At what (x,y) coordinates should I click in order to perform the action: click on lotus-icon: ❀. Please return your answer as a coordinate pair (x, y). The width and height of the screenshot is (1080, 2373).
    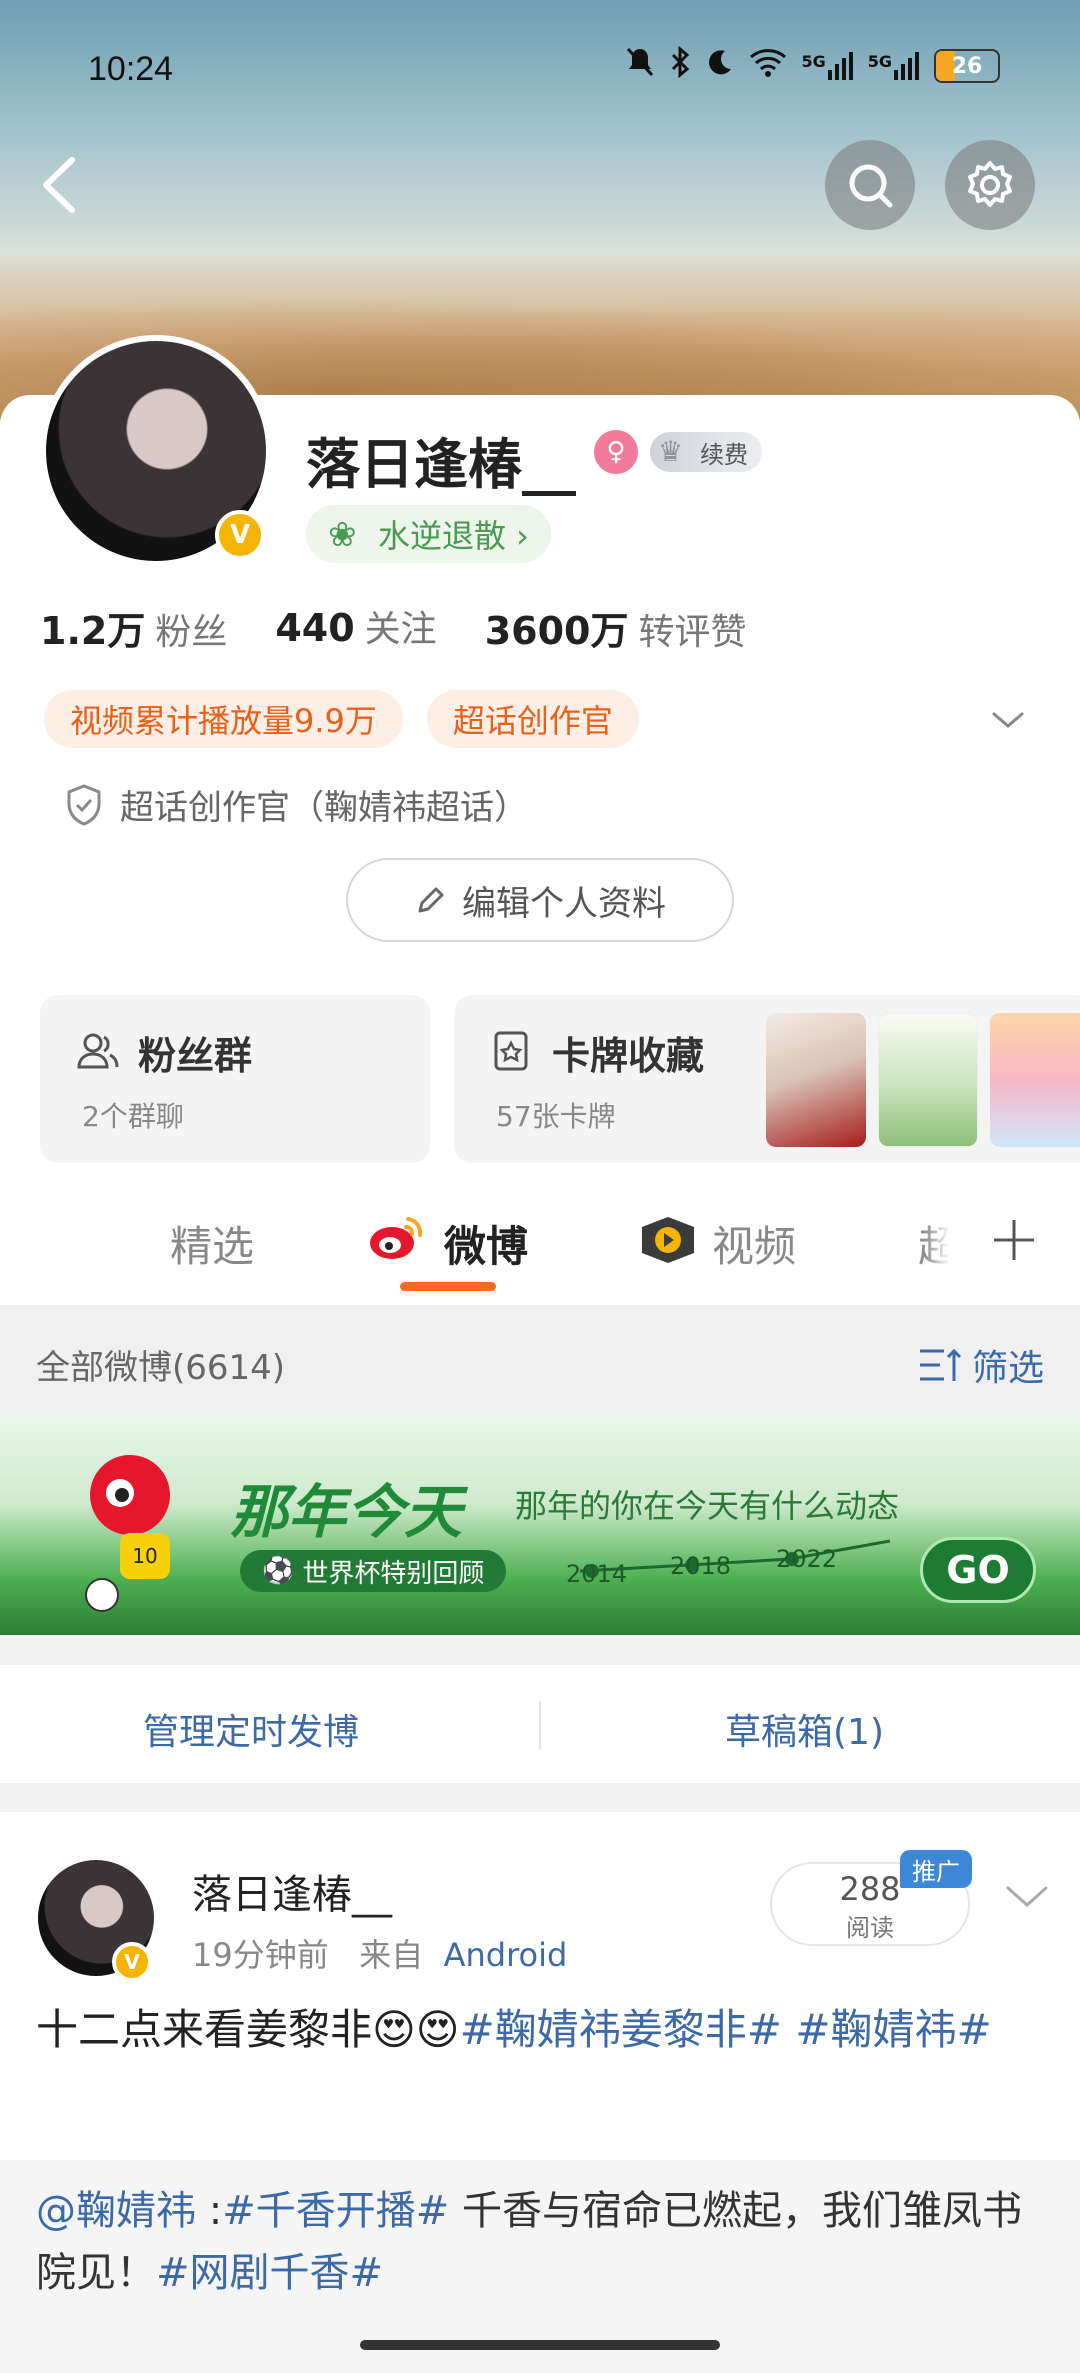
    Looking at the image, I should click on (342, 535).